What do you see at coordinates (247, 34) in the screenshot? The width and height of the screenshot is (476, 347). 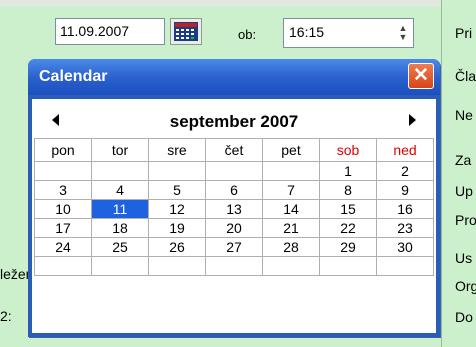 I see `ob-label: ob:` at bounding box center [247, 34].